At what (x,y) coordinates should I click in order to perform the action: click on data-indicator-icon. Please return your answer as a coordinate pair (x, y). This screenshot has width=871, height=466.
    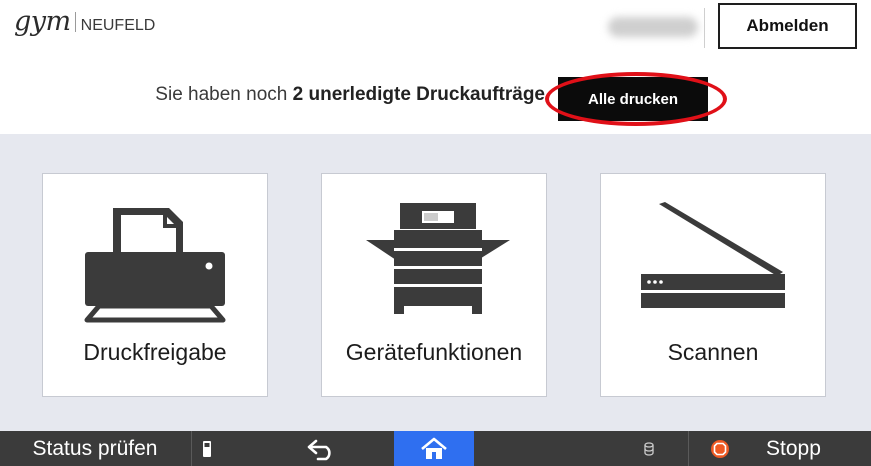
    Looking at the image, I should click on (649, 449).